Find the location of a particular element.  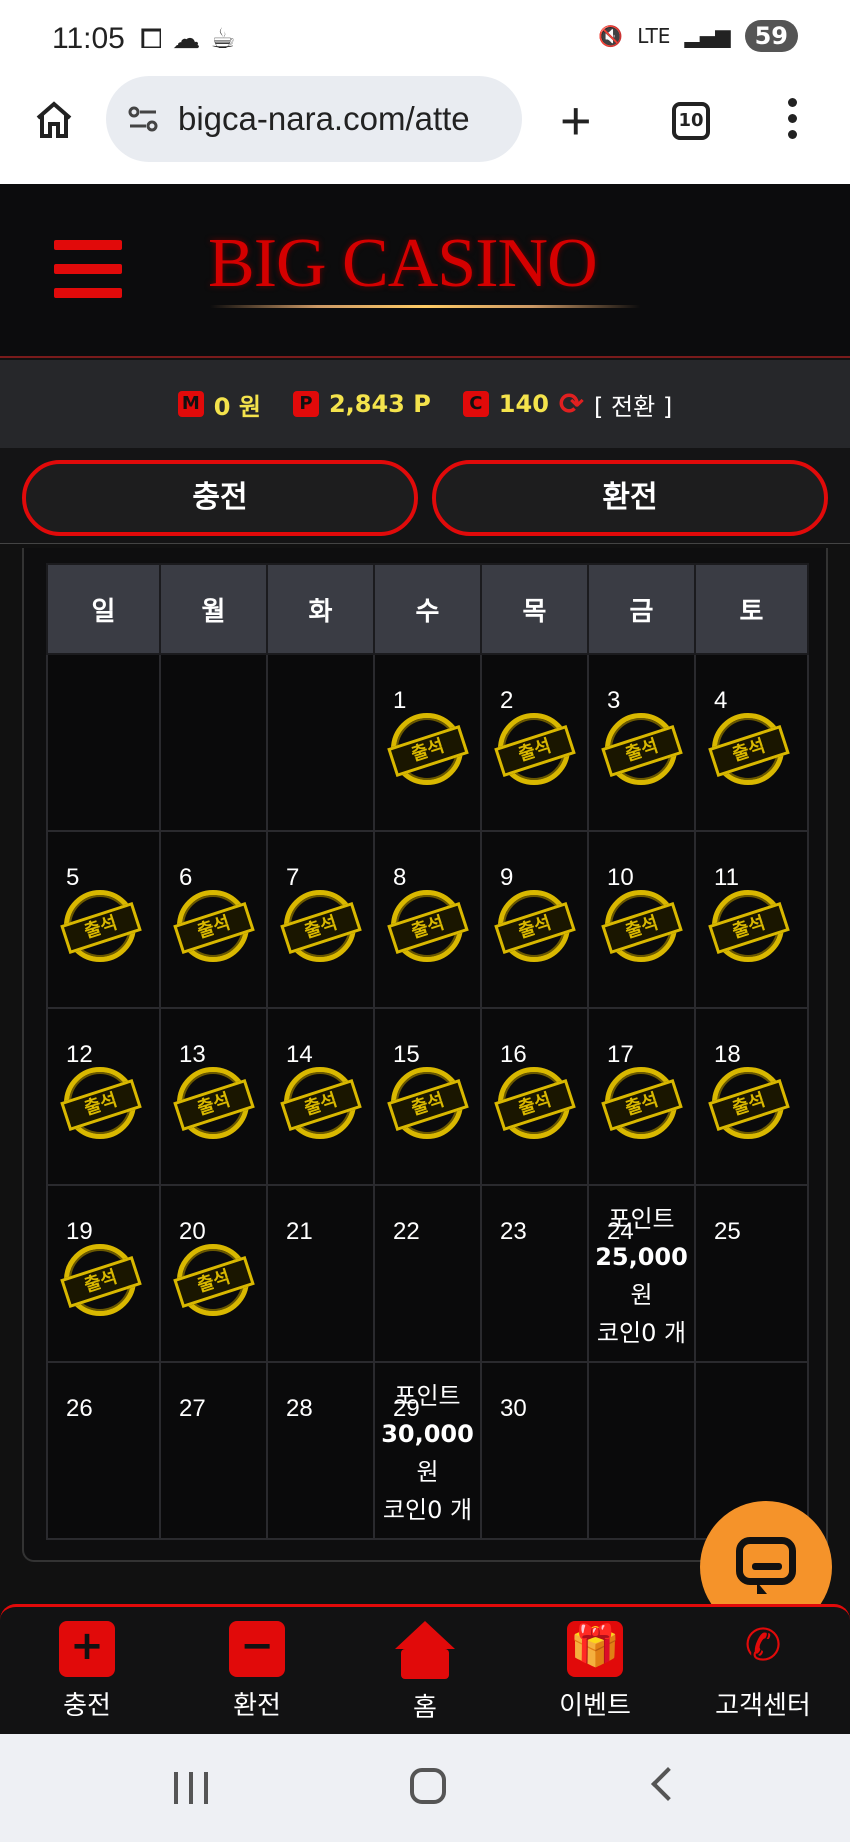

calendar-day: 20 출석 is located at coordinates (213, 1273).